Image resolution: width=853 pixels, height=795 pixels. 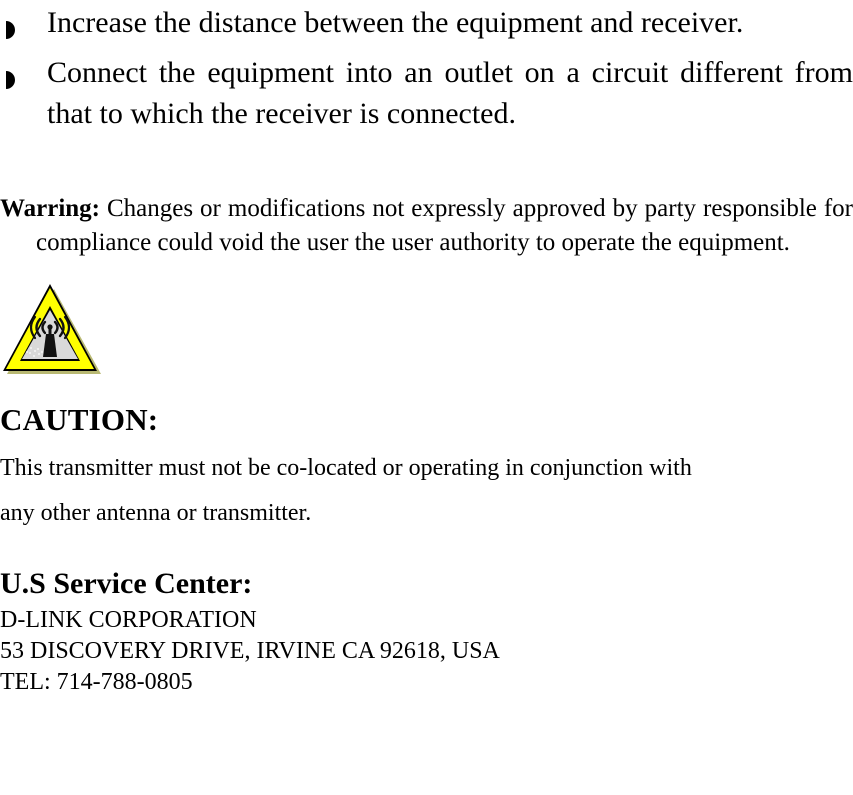 I want to click on warning-lead-label: Warring:, so click(x=50, y=208).